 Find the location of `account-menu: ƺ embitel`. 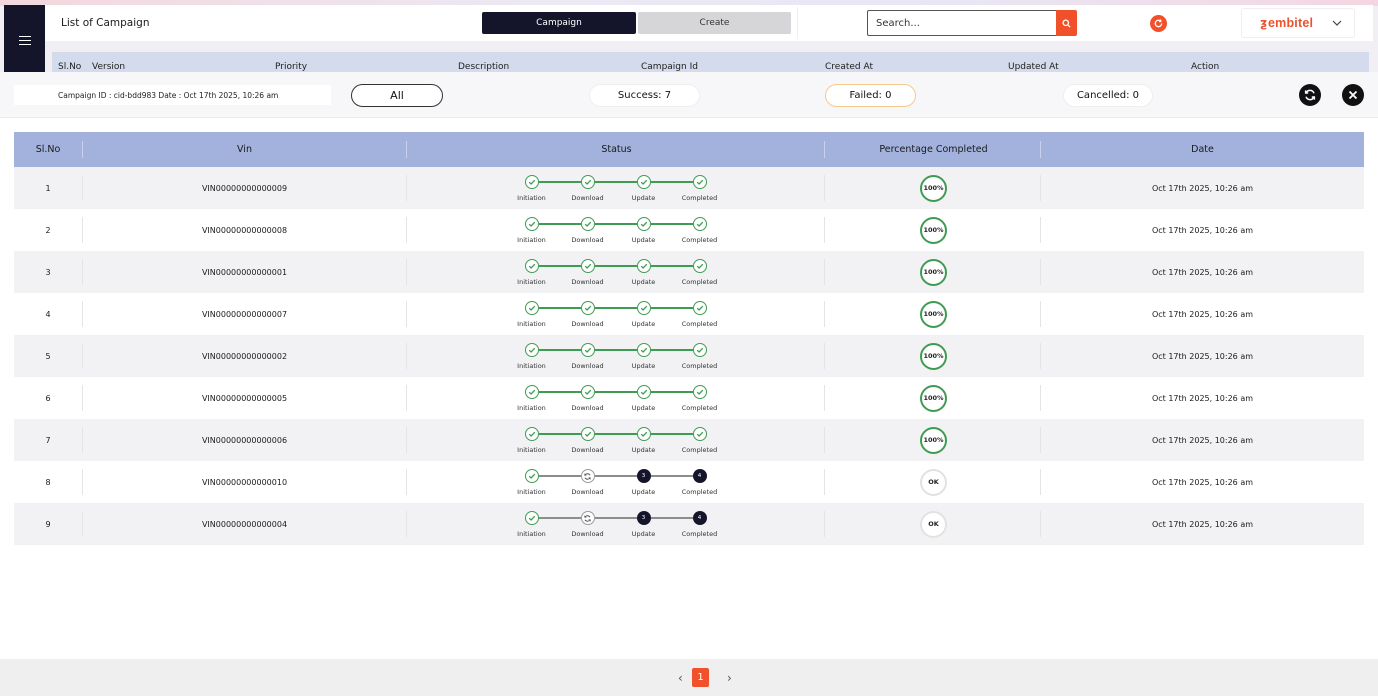

account-menu: ƺ embitel is located at coordinates (1298, 23).